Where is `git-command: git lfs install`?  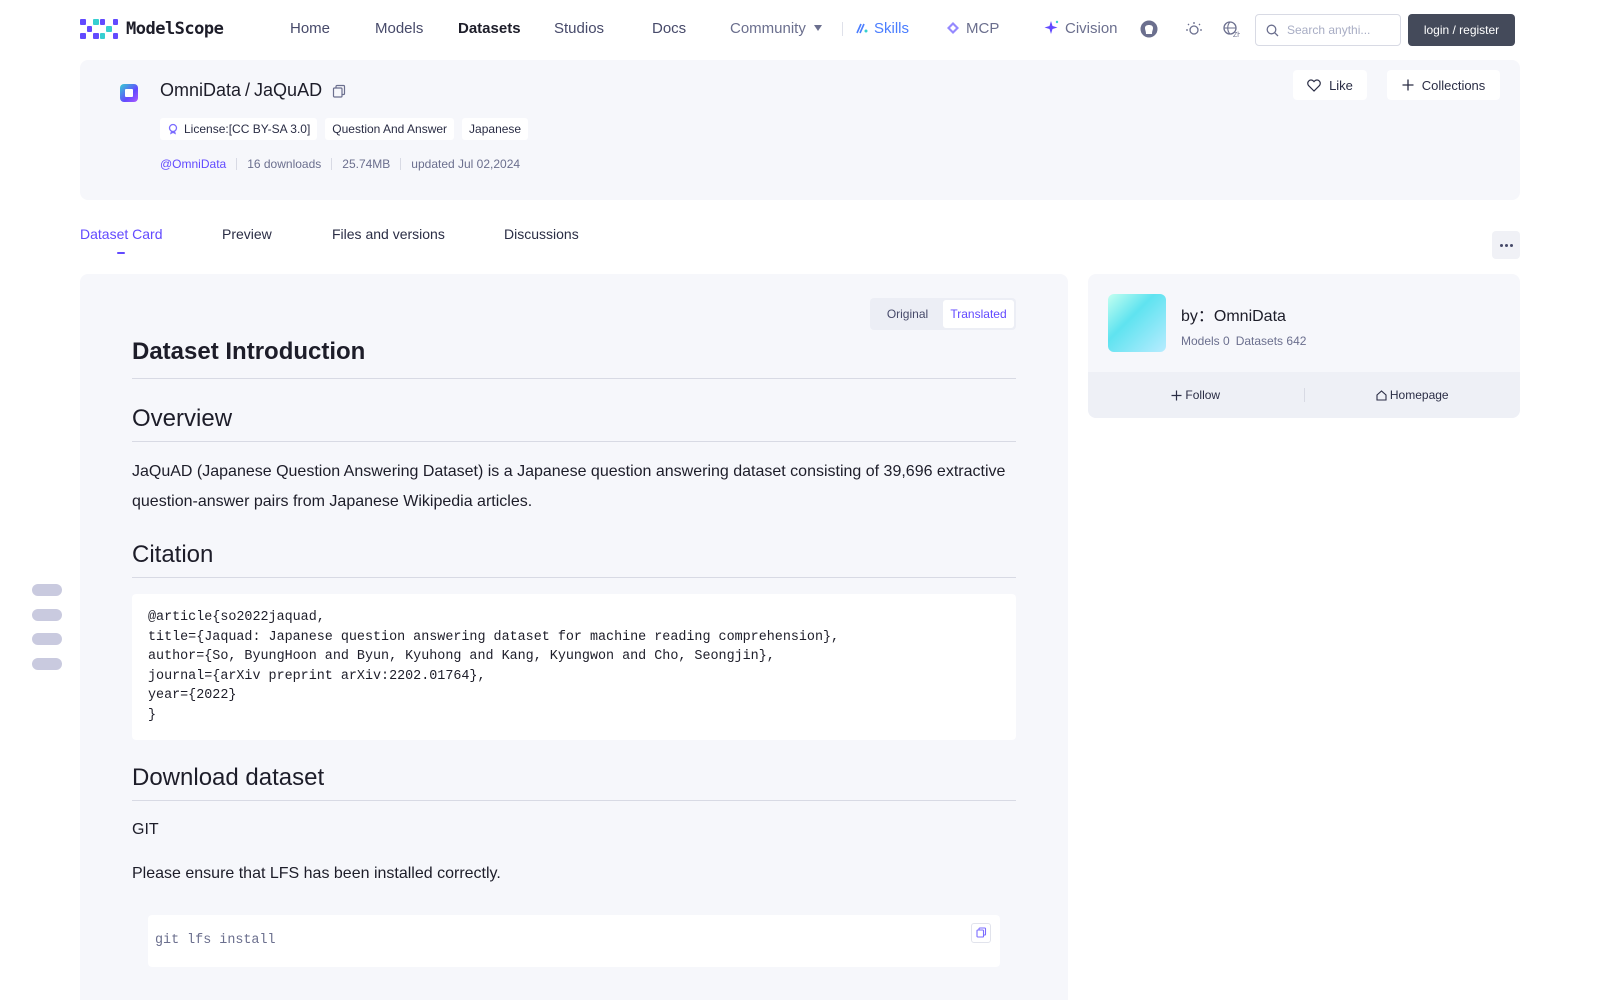
git-command: git lfs install is located at coordinates (215, 940).